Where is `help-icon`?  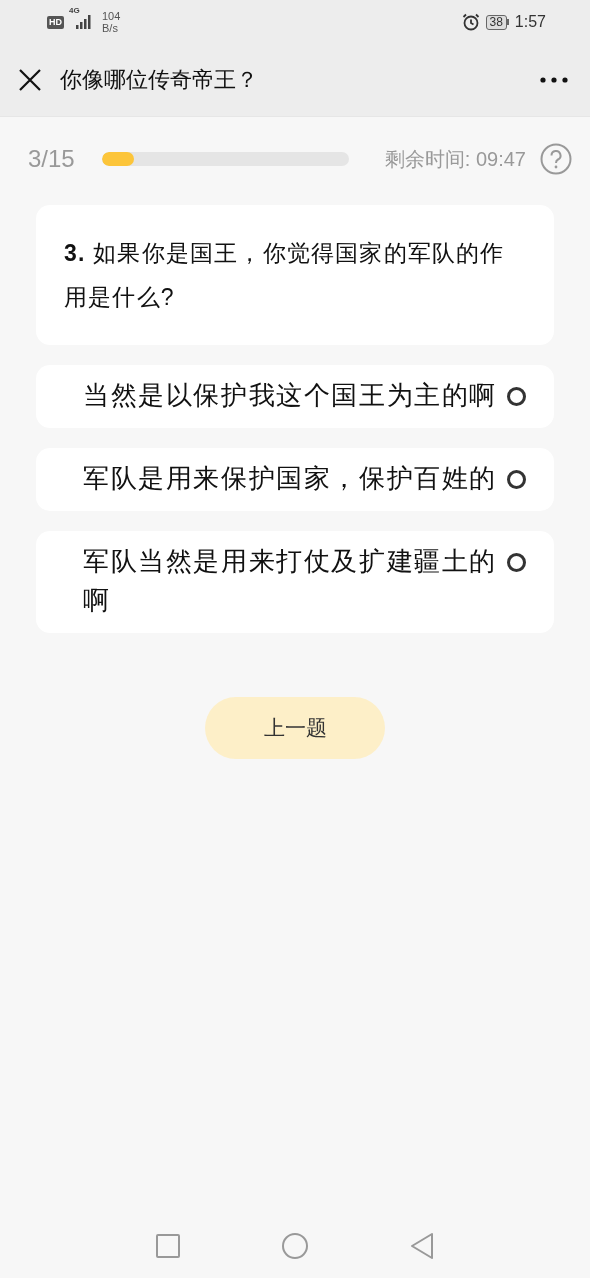 help-icon is located at coordinates (556, 159).